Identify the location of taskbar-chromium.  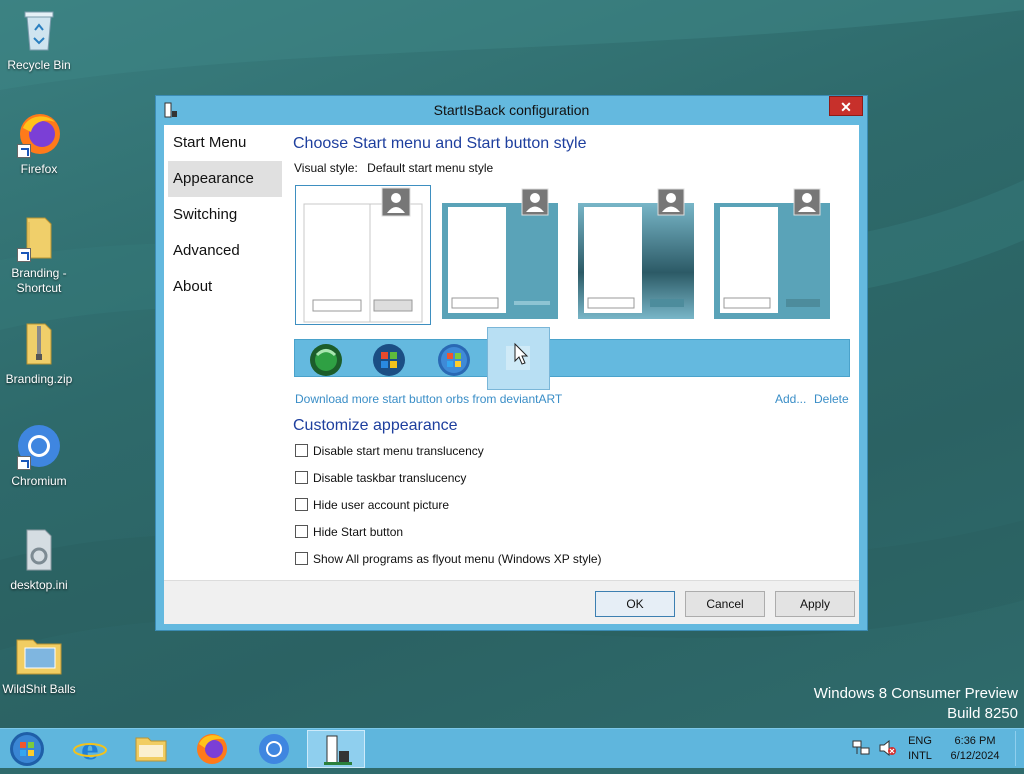
(273, 749).